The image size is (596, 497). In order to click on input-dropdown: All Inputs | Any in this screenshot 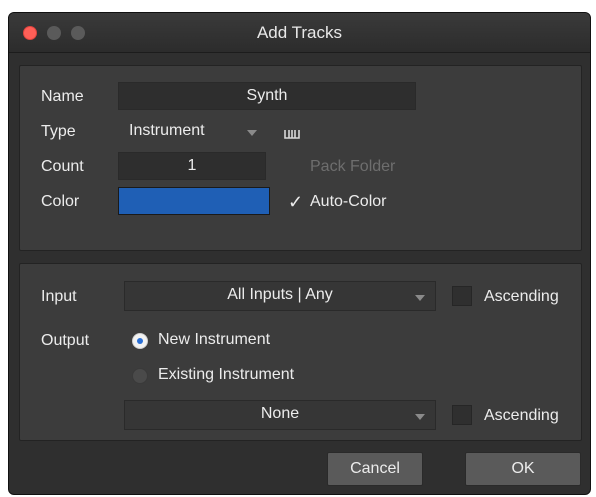, I will do `click(280, 296)`.